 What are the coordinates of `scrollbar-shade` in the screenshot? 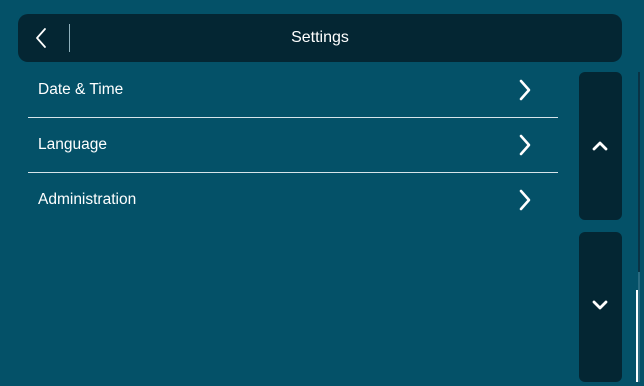 It's located at (639, 172).